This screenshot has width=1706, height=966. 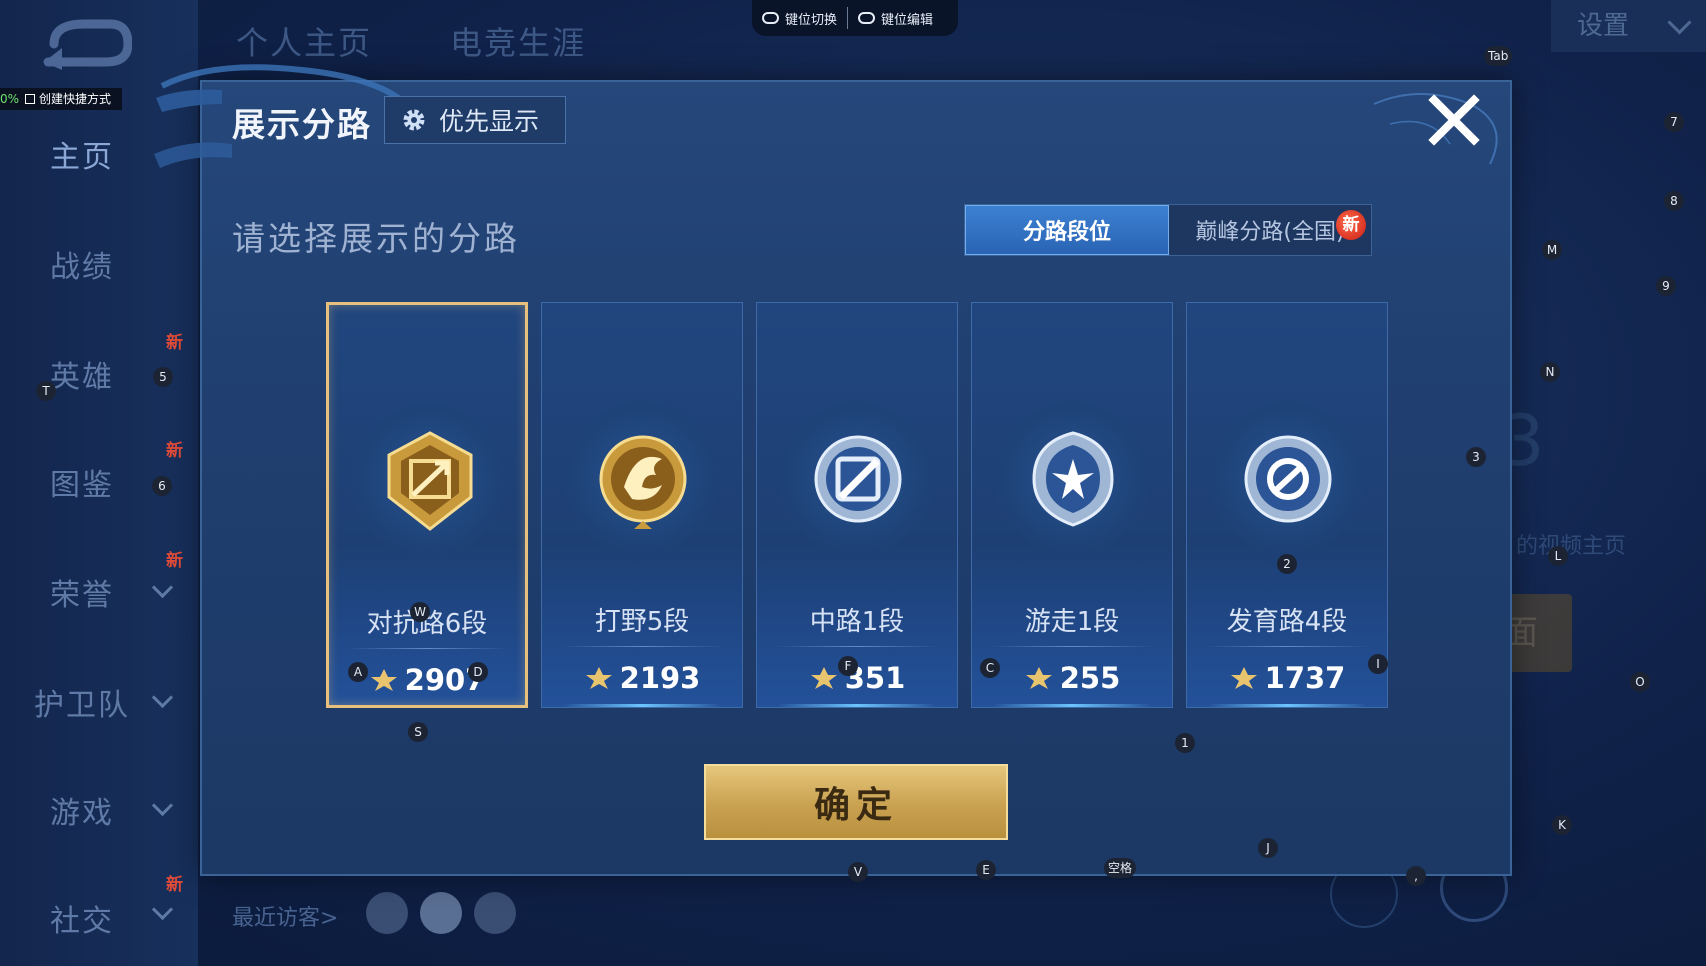 I want to click on key-hint: 5, so click(x=163, y=377).